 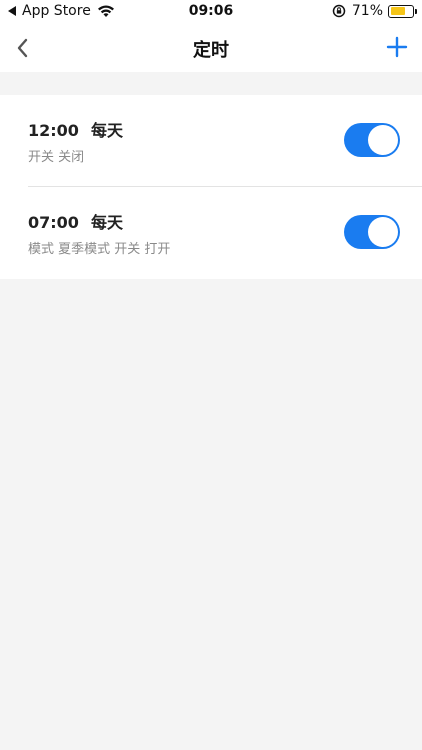 I want to click on battery-percent: 71%, so click(x=367, y=11).